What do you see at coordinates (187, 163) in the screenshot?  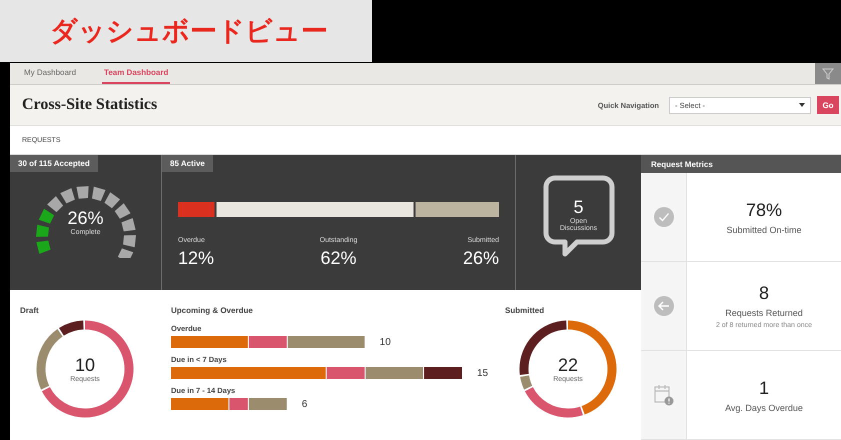 I see `panel-tag: 85 Active` at bounding box center [187, 163].